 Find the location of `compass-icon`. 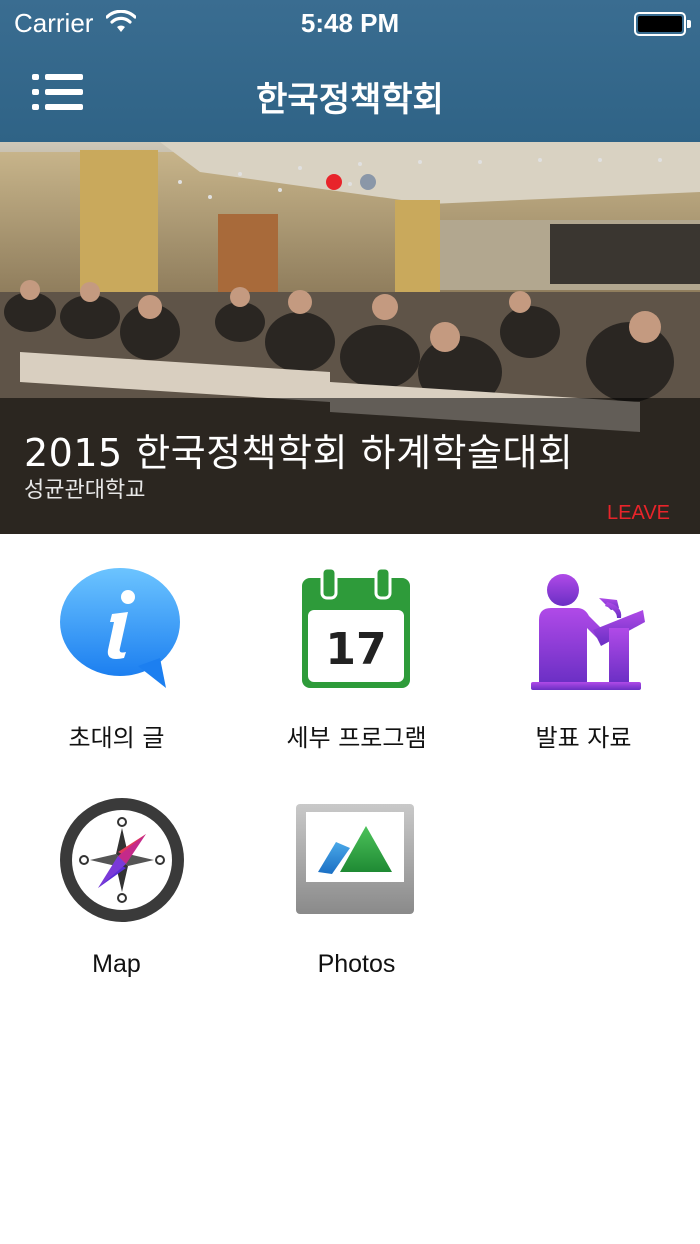

compass-icon is located at coordinates (116, 868).